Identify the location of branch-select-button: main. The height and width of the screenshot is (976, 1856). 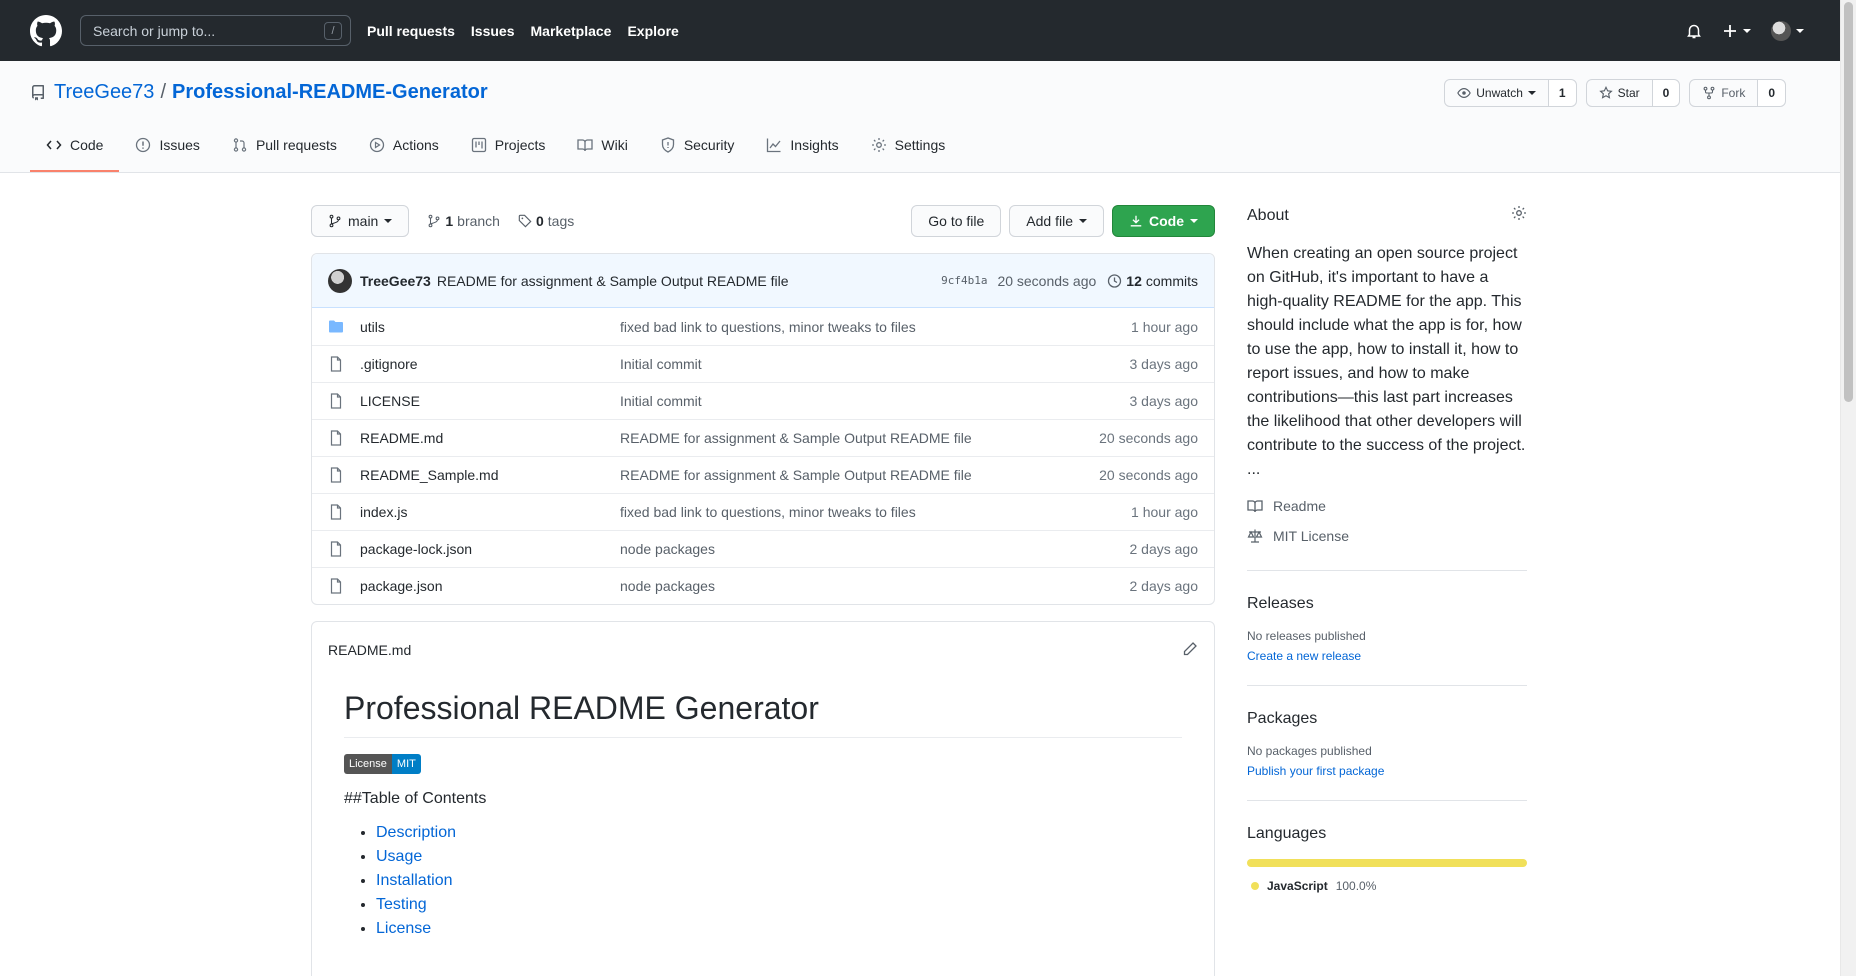
(360, 221).